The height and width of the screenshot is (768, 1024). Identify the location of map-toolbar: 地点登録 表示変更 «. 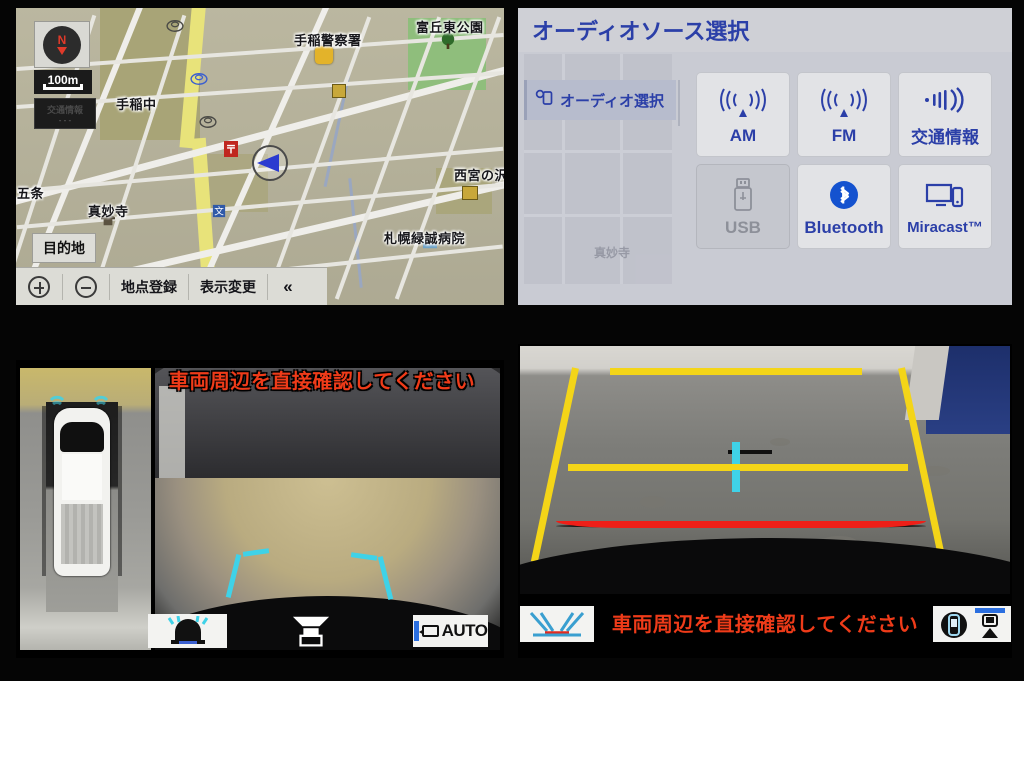
(171, 286).